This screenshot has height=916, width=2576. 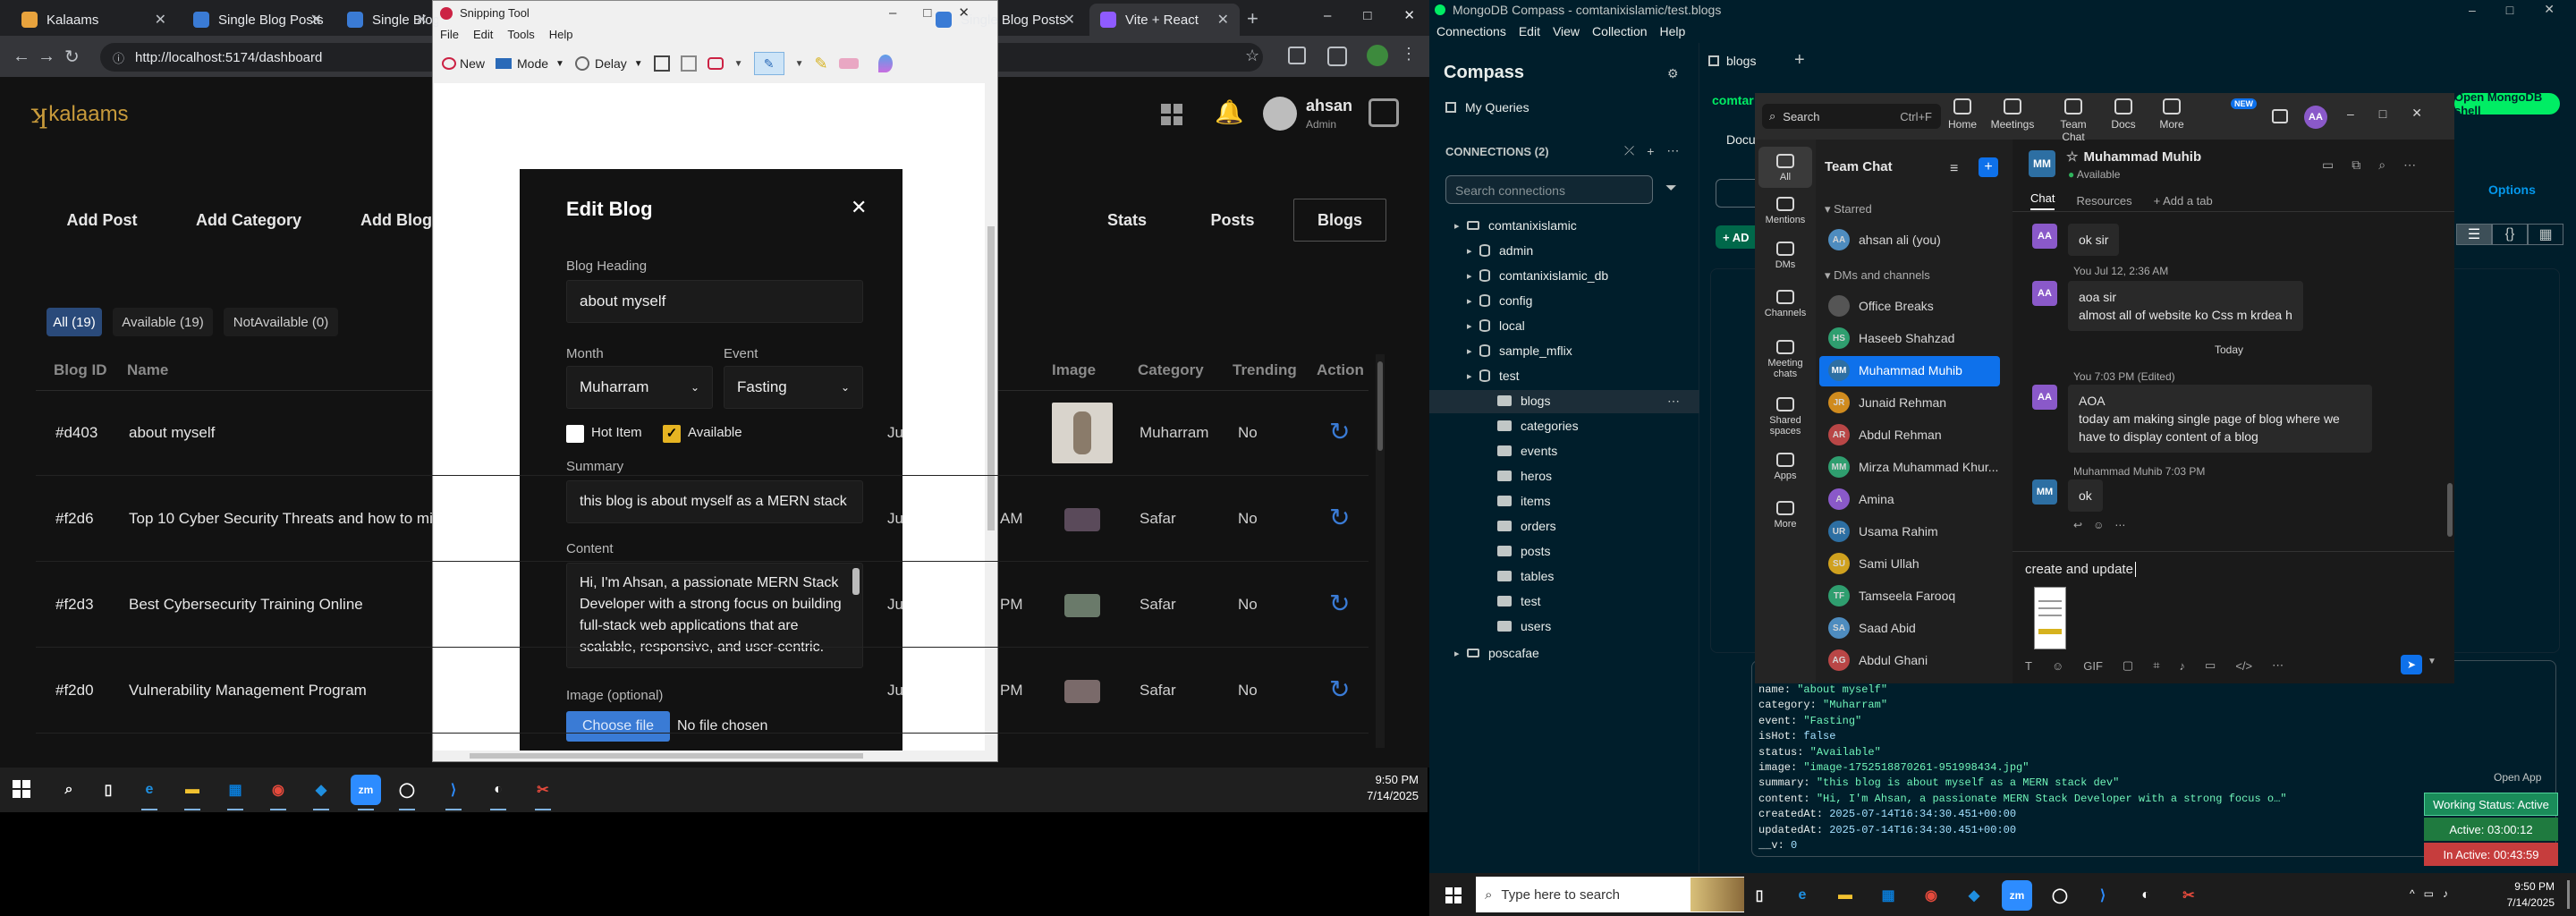 What do you see at coordinates (1917, 338) in the screenshot?
I see `chat-list-item: HS Haseeb Shahzad` at bounding box center [1917, 338].